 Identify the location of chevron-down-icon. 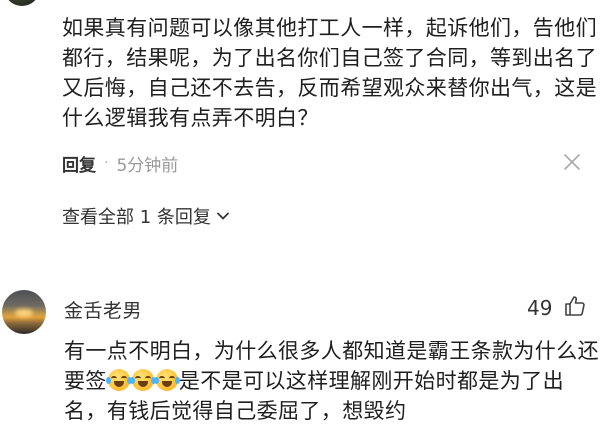
(223, 216).